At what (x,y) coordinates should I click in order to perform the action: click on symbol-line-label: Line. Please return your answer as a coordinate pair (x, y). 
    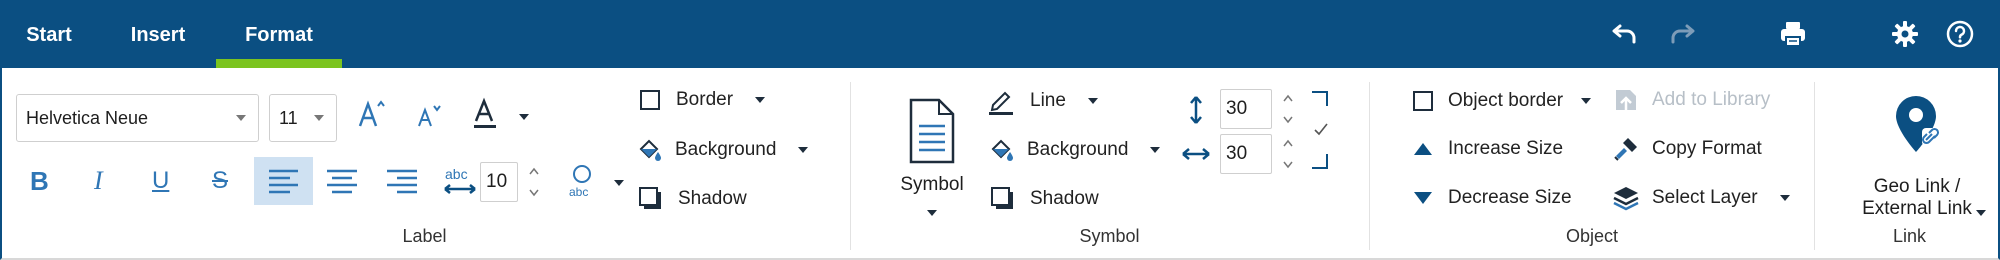
    Looking at the image, I should click on (1048, 100).